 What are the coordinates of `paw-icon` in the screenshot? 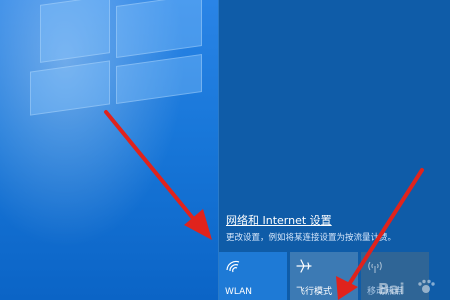 It's located at (426, 286).